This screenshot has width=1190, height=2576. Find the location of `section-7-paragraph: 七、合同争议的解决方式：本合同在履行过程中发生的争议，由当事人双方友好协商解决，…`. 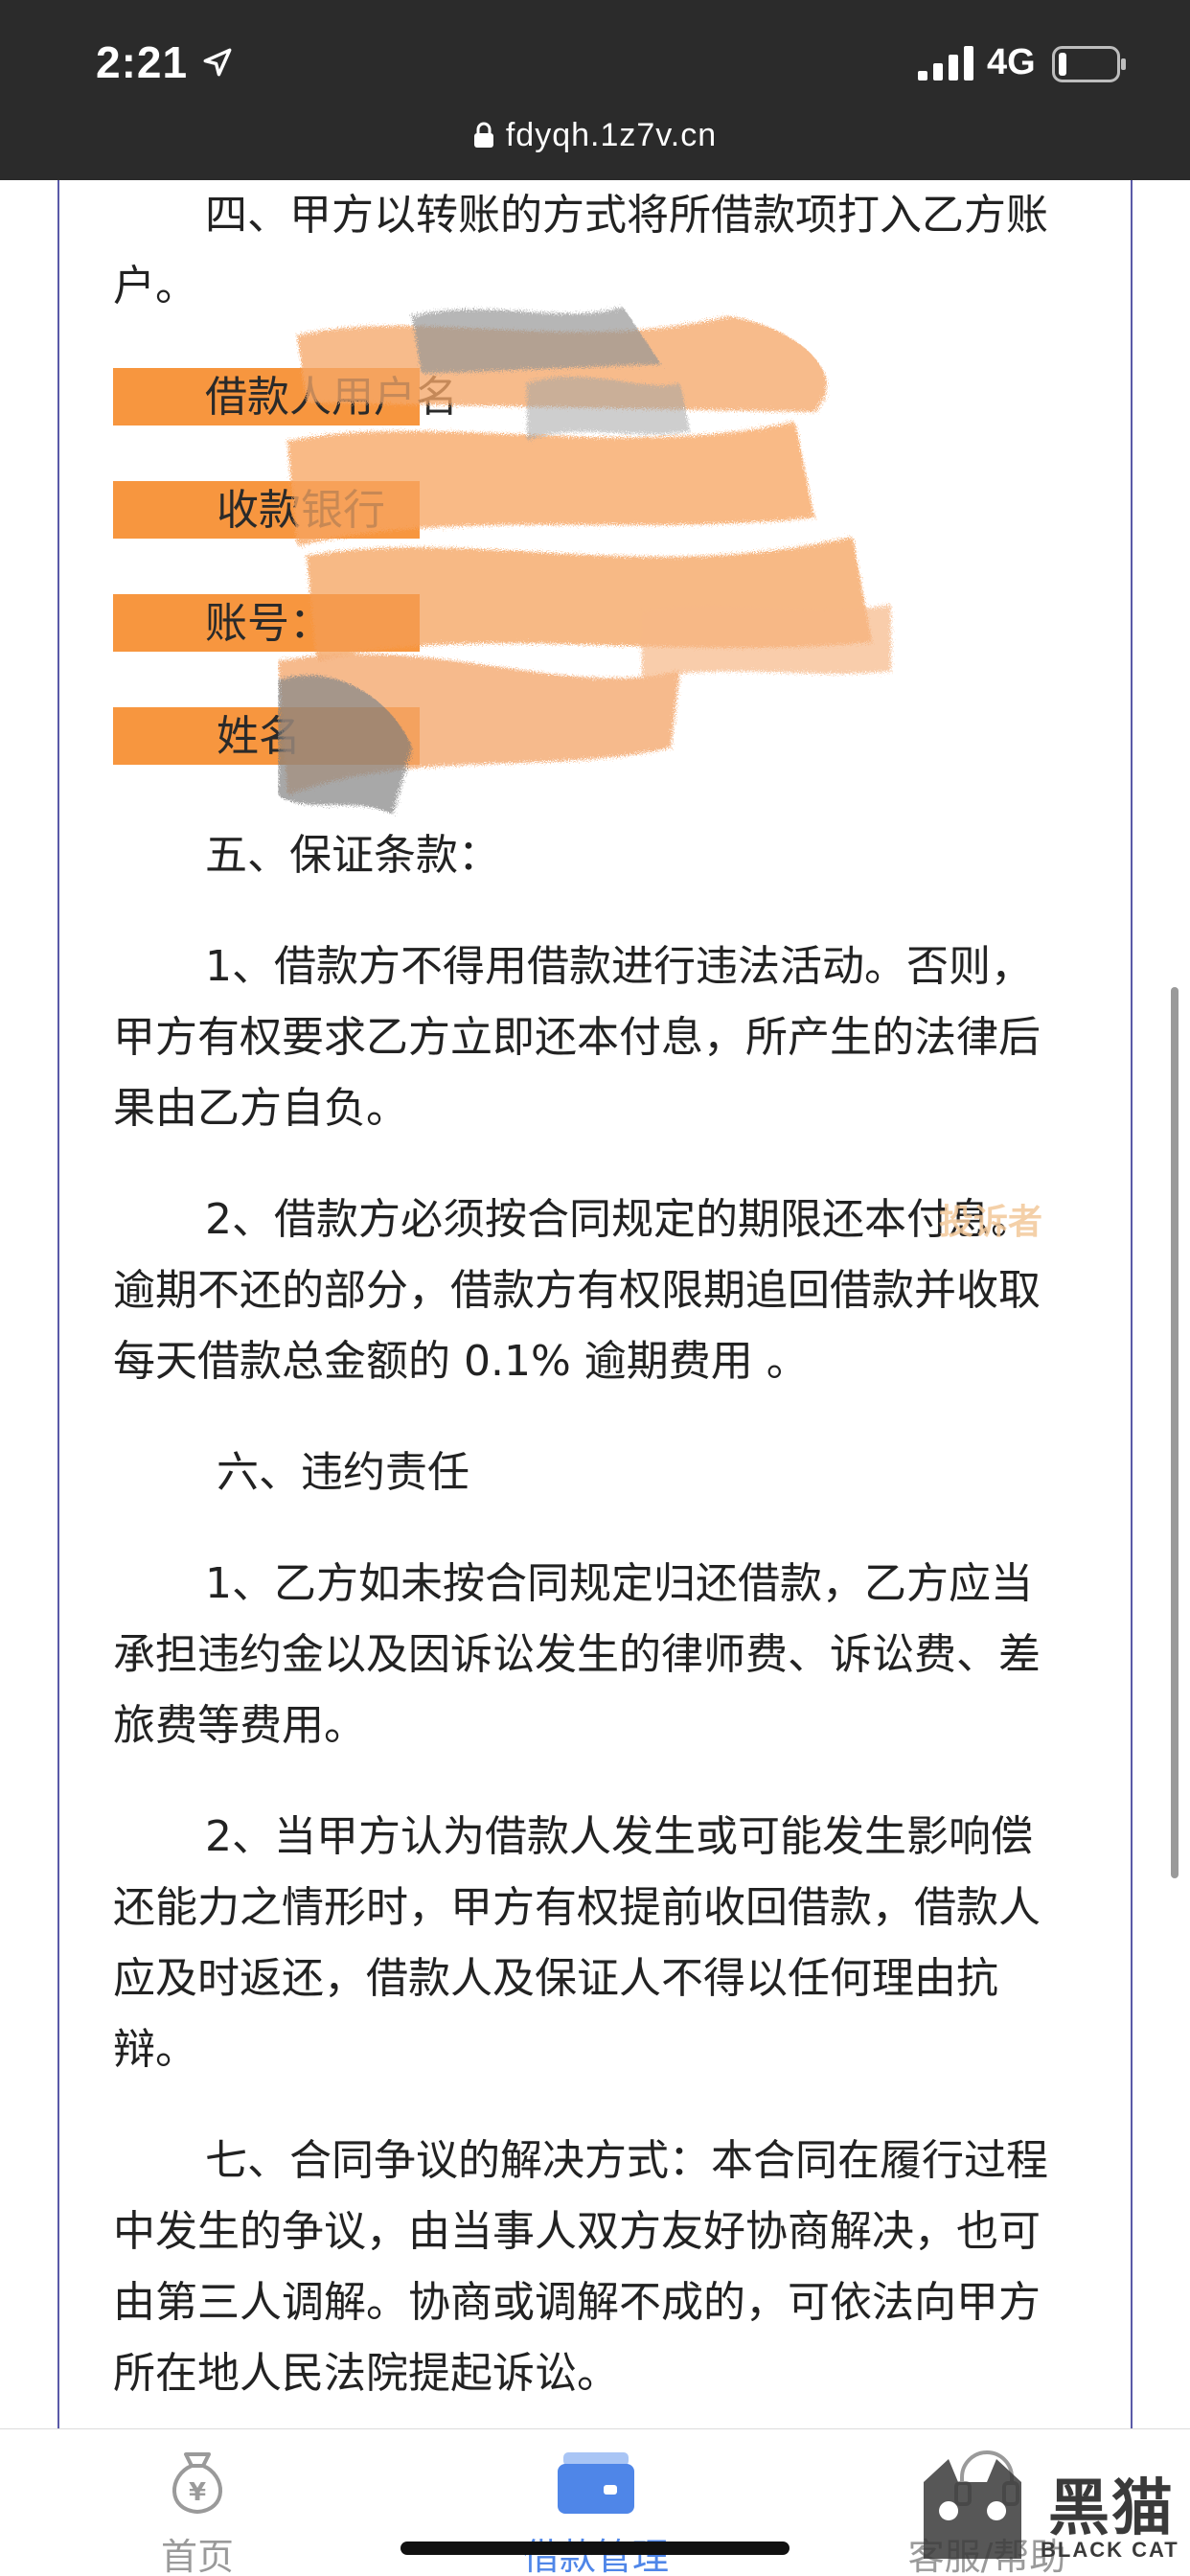

section-7-paragraph: 七、合同争议的解决方式：本合同在履行过程中发生的争议，由当事人双方友好协商解决，… is located at coordinates (580, 2267).